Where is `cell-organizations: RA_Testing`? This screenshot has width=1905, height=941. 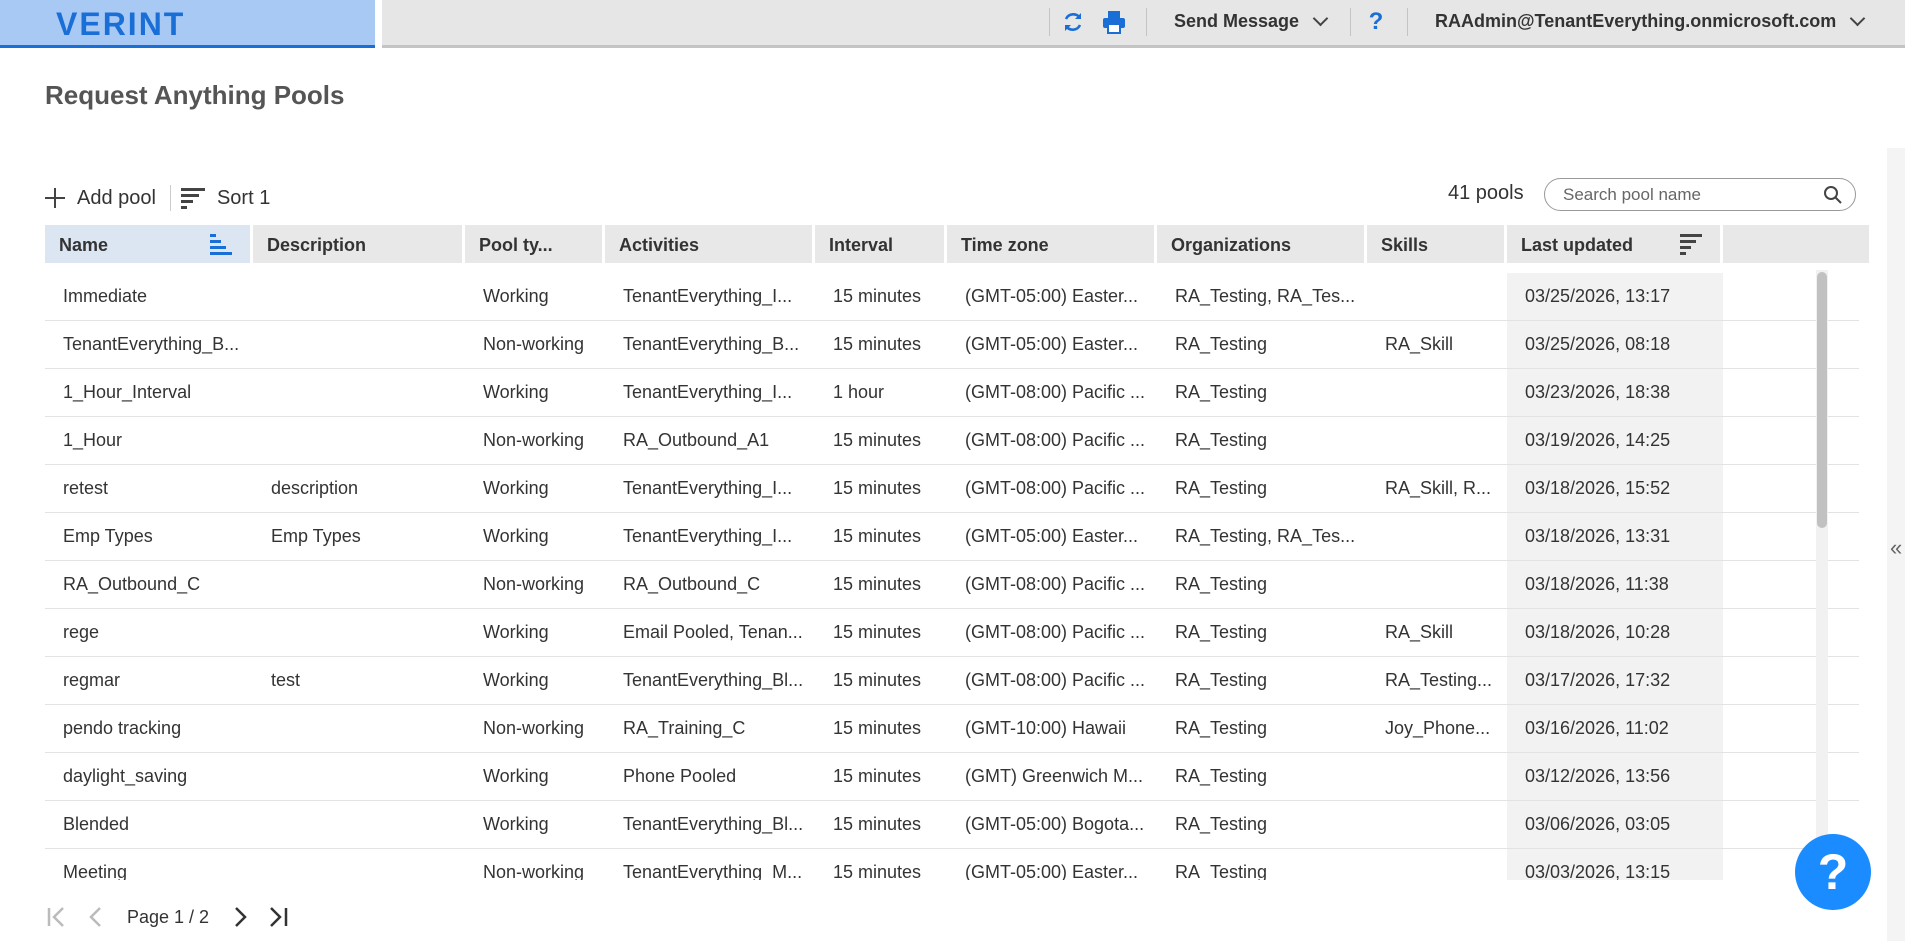
cell-organizations: RA_Testing is located at coordinates (1221, 824).